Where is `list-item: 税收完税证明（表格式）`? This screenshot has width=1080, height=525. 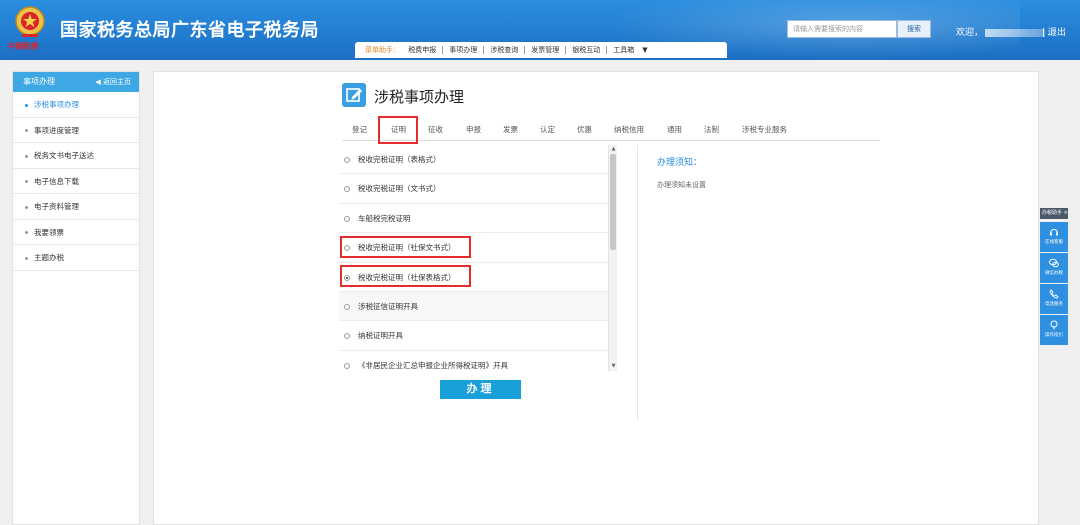 list-item: 税收完税证明（表格式） is located at coordinates (474, 160).